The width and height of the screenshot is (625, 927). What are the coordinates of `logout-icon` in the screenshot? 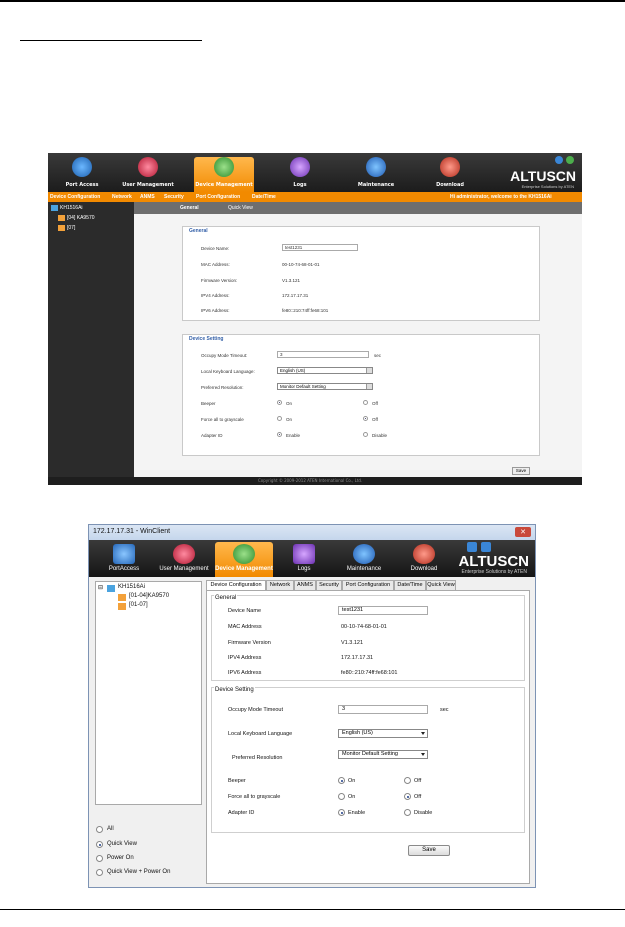 It's located at (570, 160).